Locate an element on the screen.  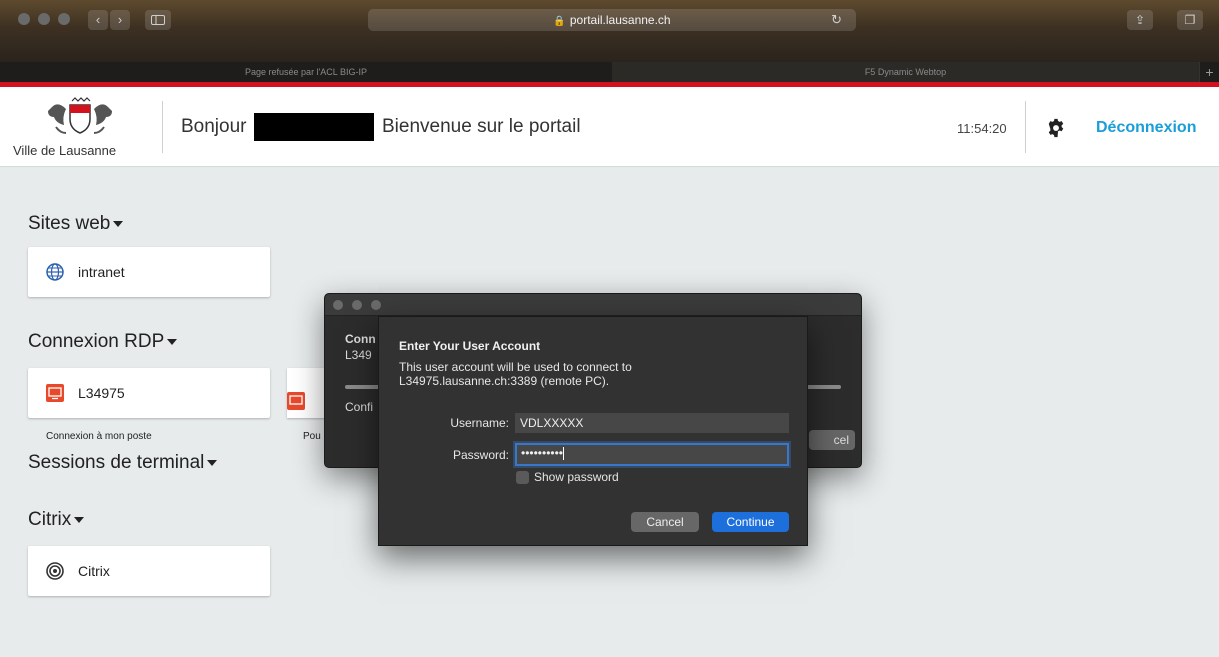
dialog-cancel-button: cel is located at coordinates (832, 440).